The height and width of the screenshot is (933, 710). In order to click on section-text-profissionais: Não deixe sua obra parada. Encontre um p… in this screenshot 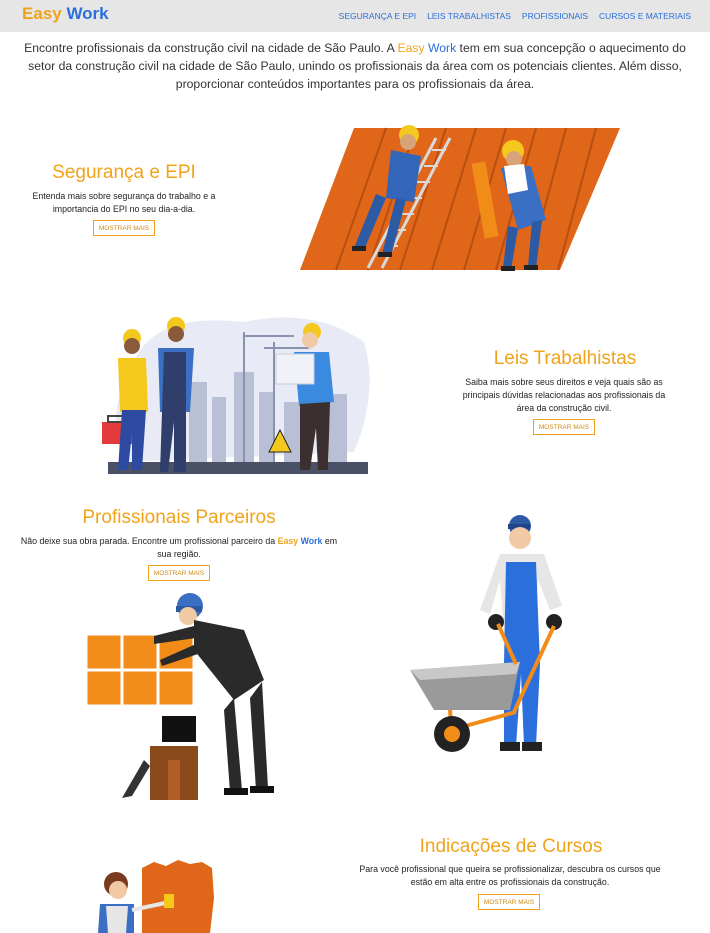, I will do `click(179, 548)`.